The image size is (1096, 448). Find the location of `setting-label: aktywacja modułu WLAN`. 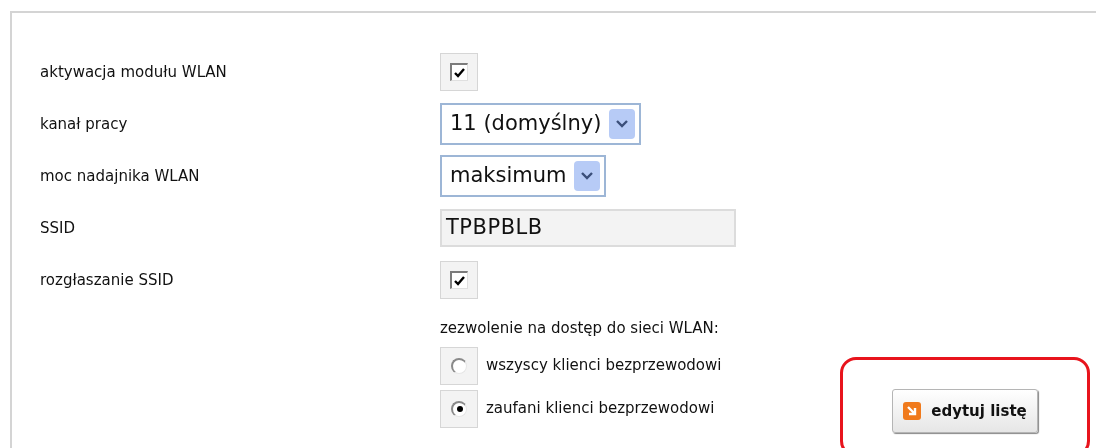

setting-label: aktywacja modułu WLAN is located at coordinates (134, 72).